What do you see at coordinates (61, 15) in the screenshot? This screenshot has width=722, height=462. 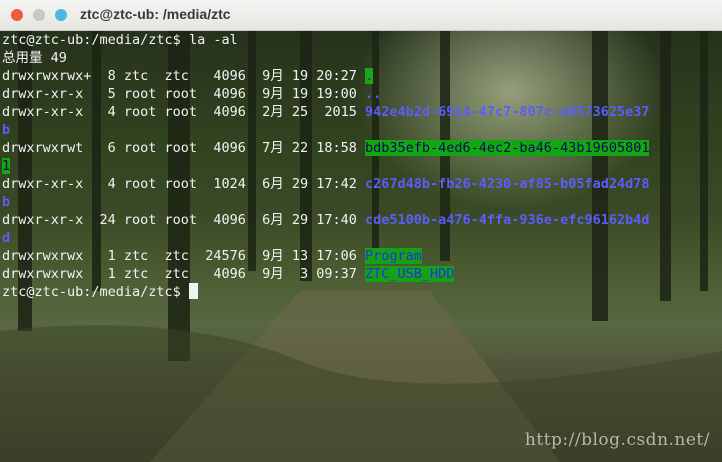 I see `maximize-window-button` at bounding box center [61, 15].